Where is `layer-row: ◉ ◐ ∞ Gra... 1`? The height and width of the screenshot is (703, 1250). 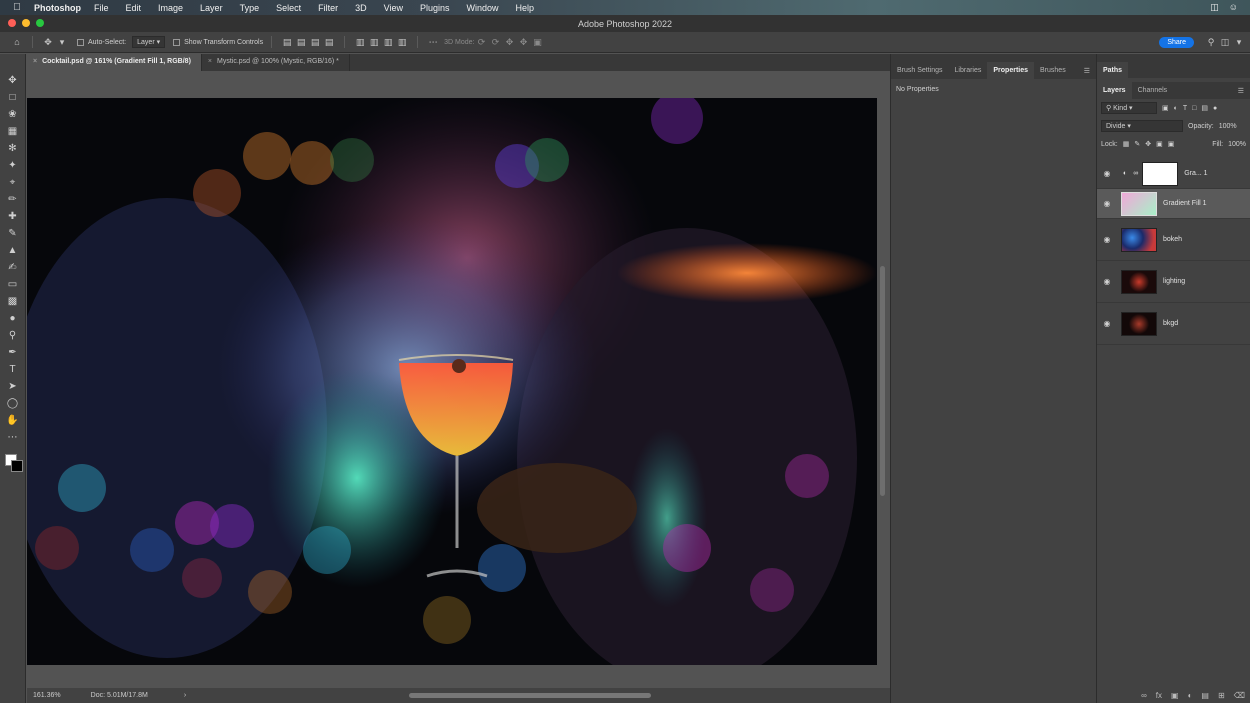 layer-row: ◉ ◐ ∞ Gra... 1 is located at coordinates (1173, 174).